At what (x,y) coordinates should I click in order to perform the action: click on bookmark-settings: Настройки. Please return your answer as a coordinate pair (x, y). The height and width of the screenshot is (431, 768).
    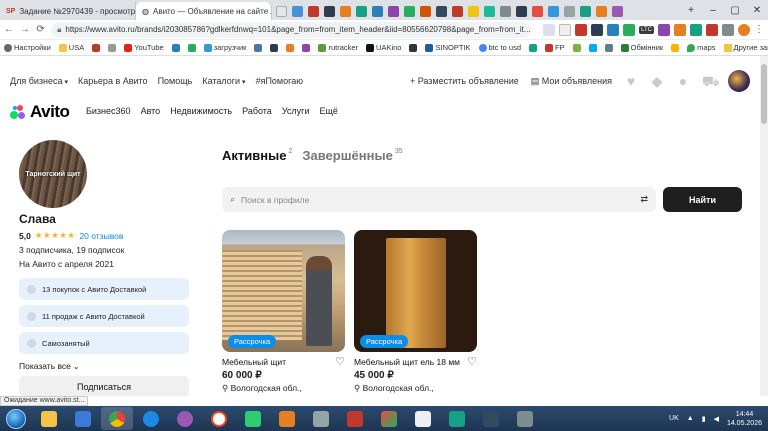
    Looking at the image, I should click on (27, 47).